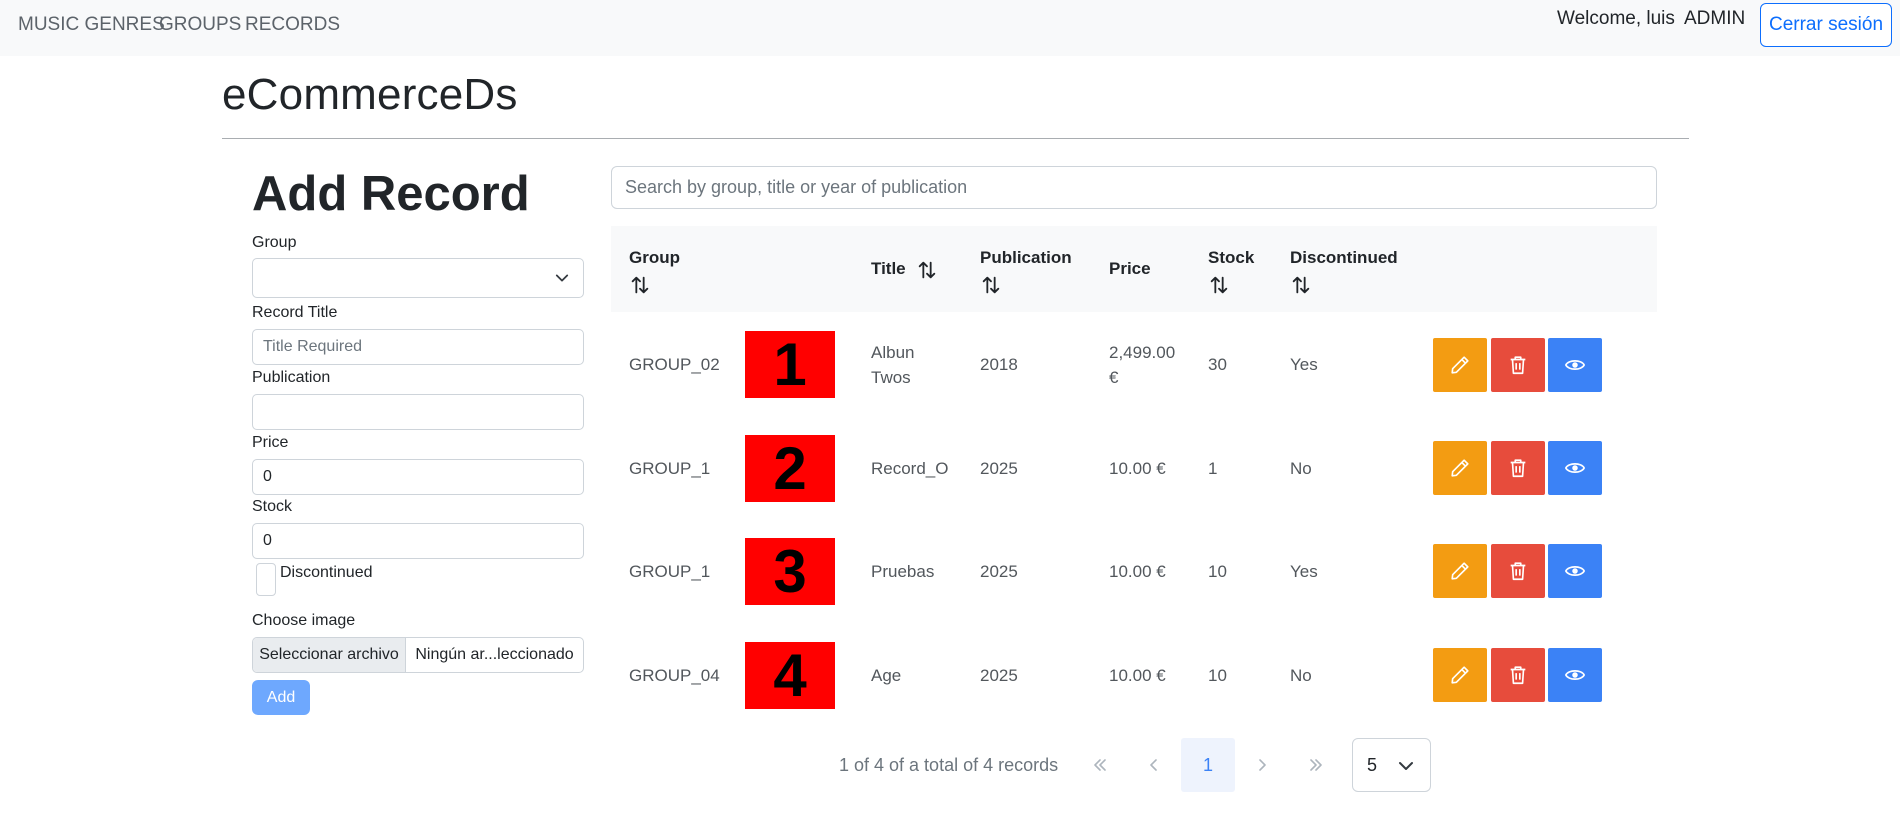  Describe the element at coordinates (674, 675) in the screenshot. I see `cell-group: GROUP_04` at that location.